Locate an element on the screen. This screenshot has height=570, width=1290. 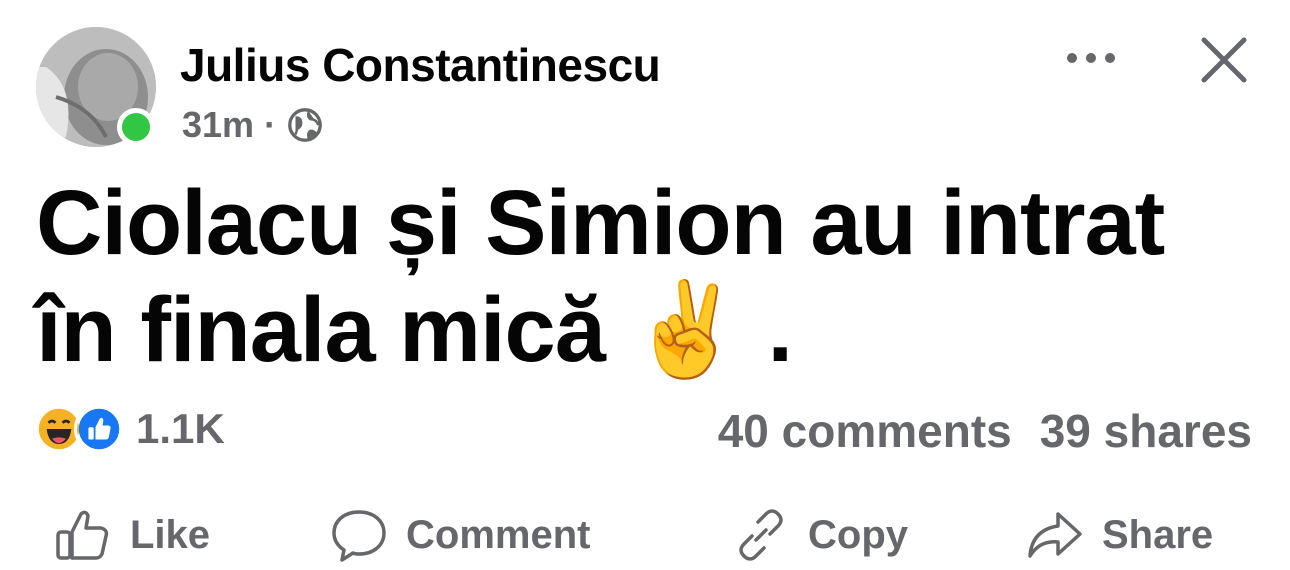
post-text-line-2: în finala mică ✌️ . is located at coordinates (414, 330).